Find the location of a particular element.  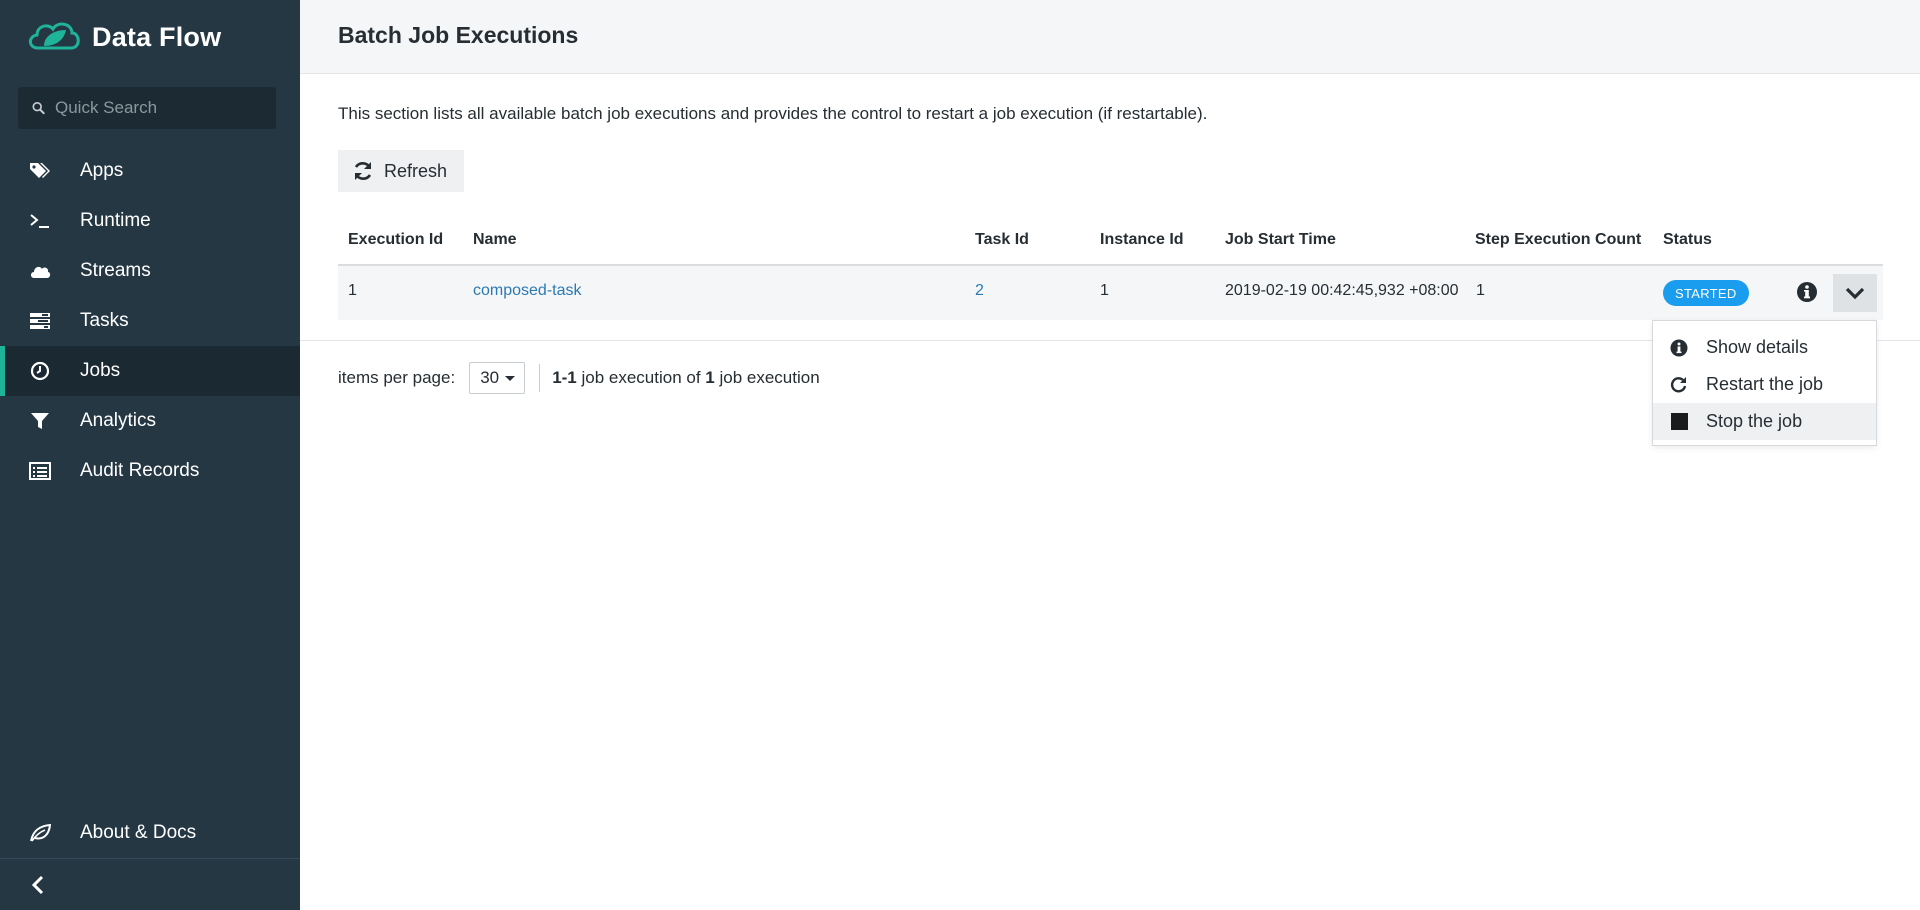

terminal-icon is located at coordinates (40, 221).